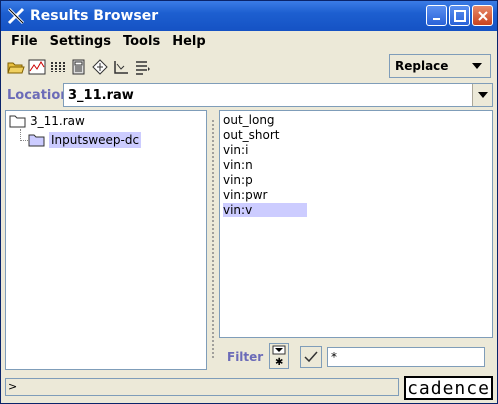 This screenshot has width=498, height=404. Describe the element at coordinates (16, 16) in the screenshot. I see `x11-logo-icon` at that location.